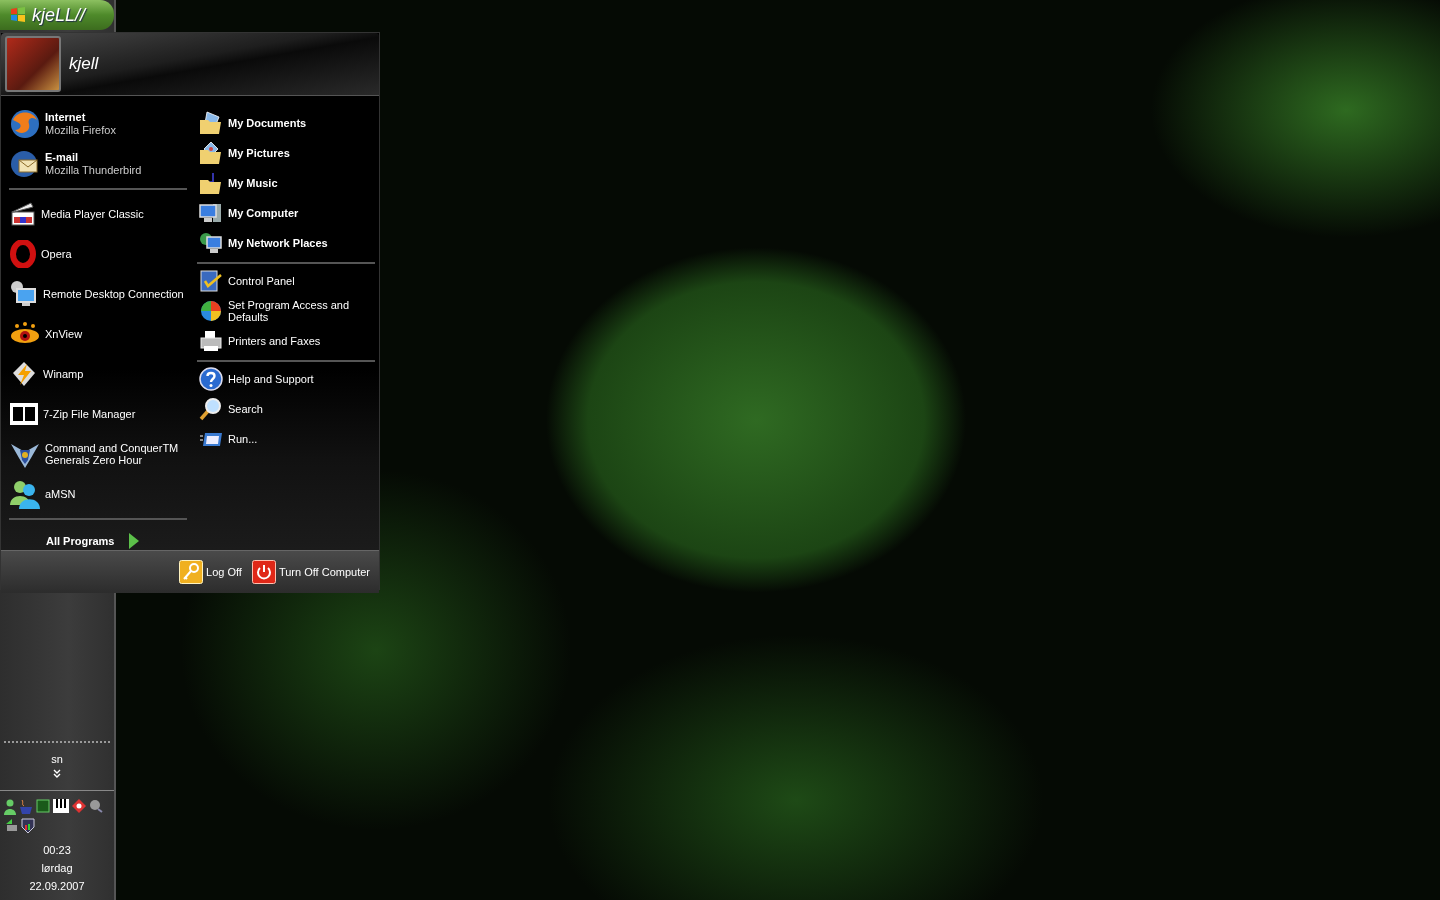  I want to click on menu-item: Winamp, so click(98, 374).